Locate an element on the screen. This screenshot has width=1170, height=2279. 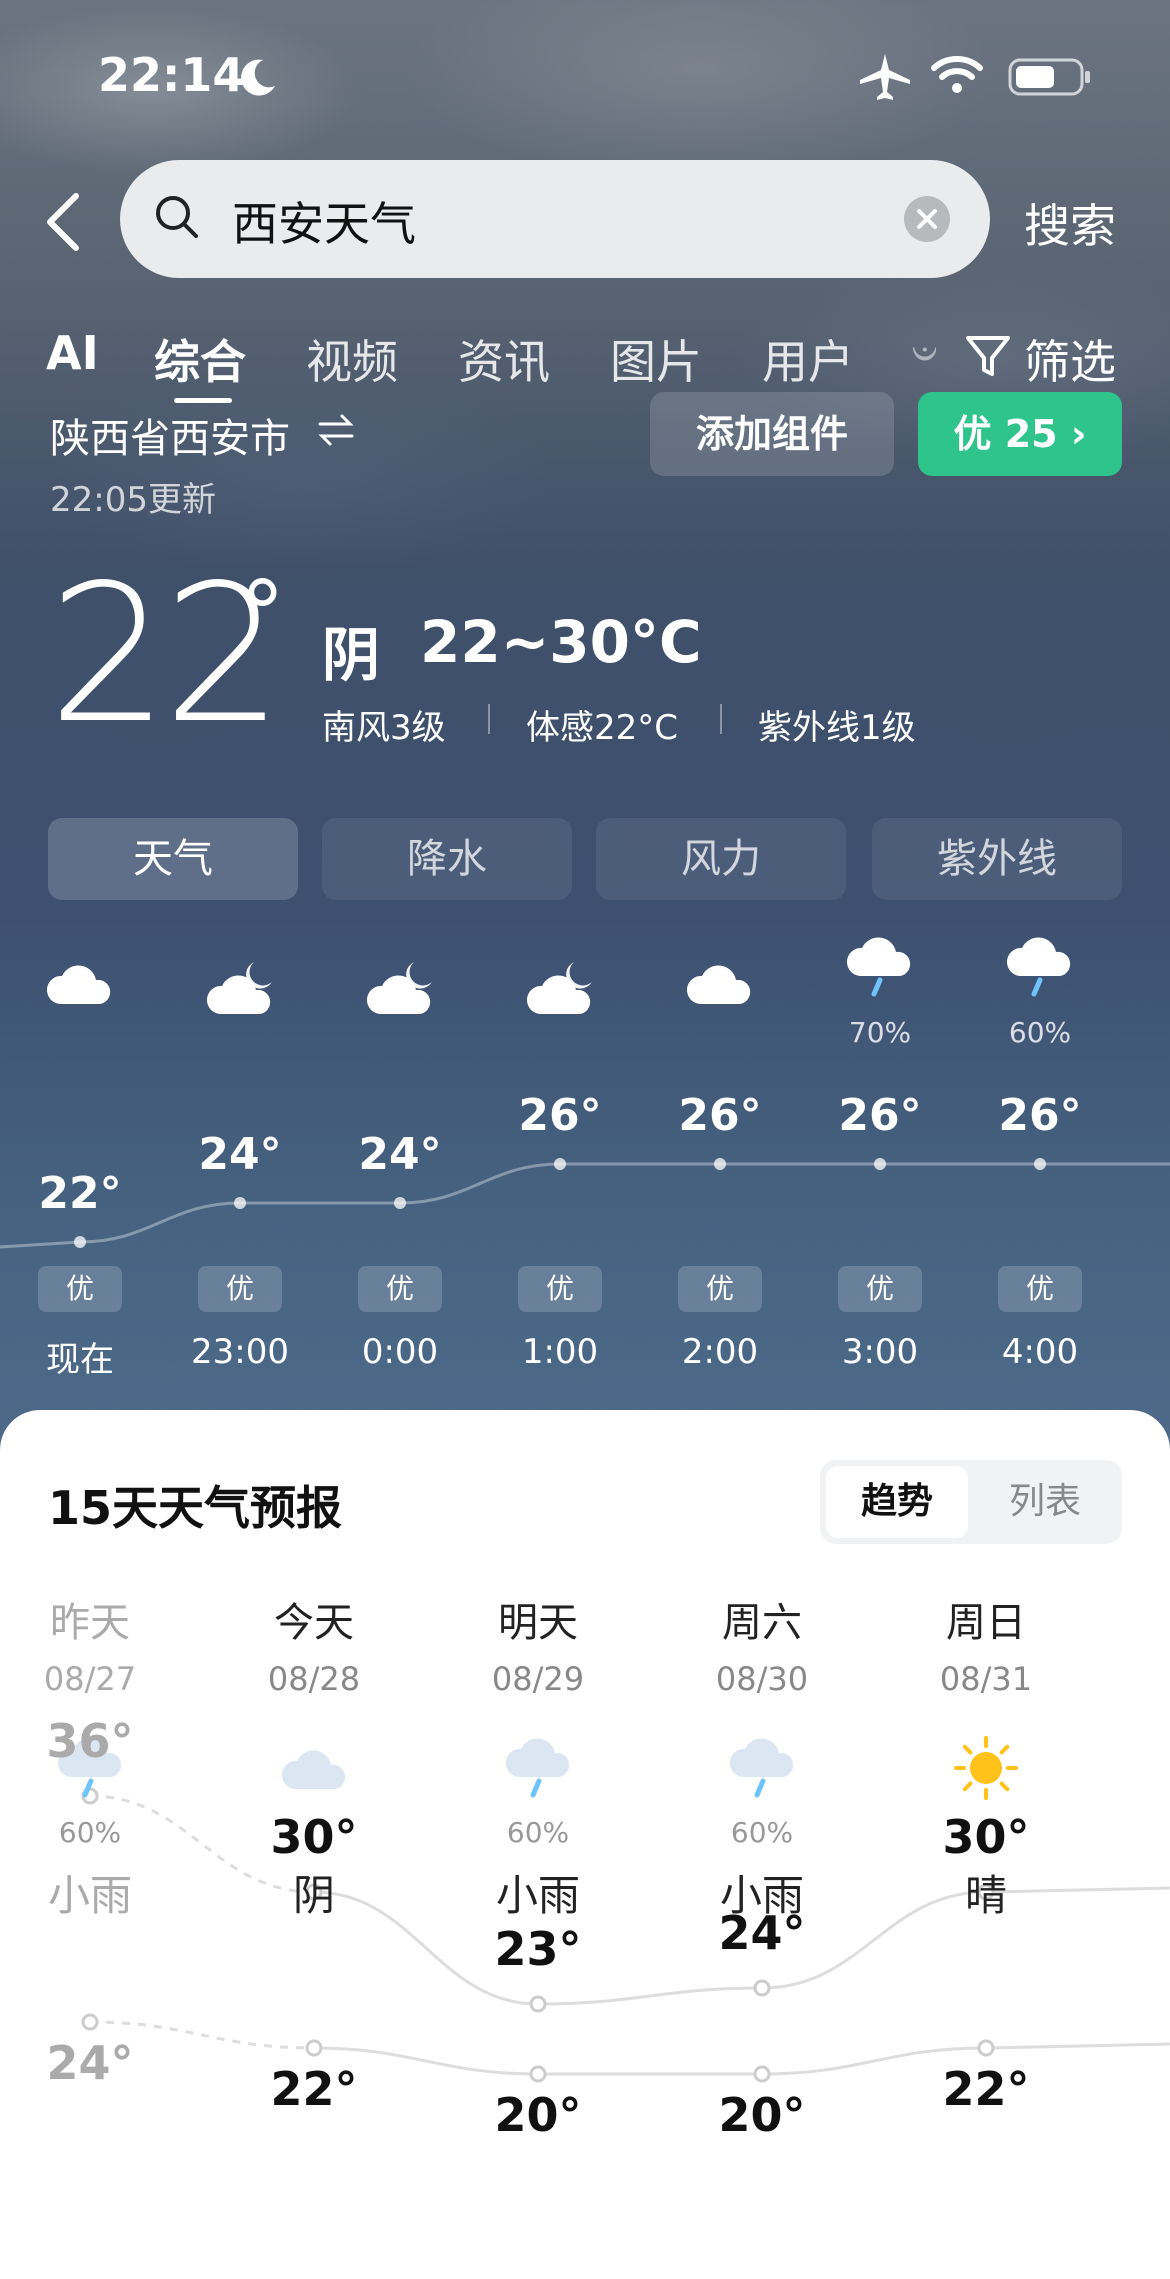
hour-temp: 22° is located at coordinates (80, 1193).